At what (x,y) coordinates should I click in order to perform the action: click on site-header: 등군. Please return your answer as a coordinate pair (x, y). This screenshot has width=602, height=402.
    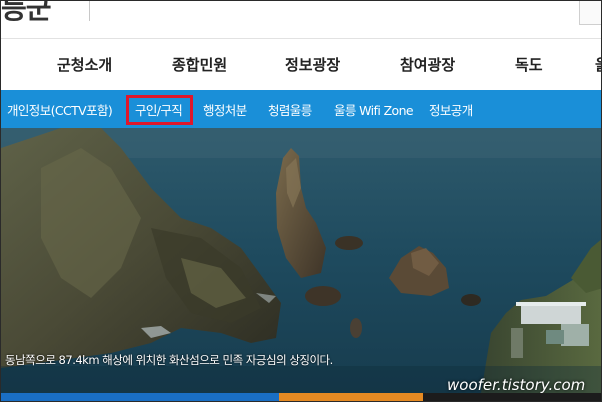
    Looking at the image, I should click on (301, 20).